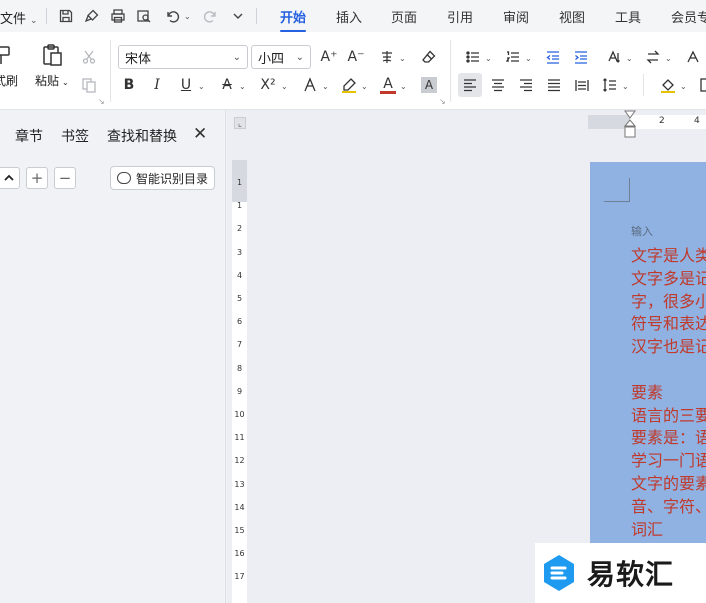 The image size is (706, 603). I want to click on sort-button, so click(653, 57).